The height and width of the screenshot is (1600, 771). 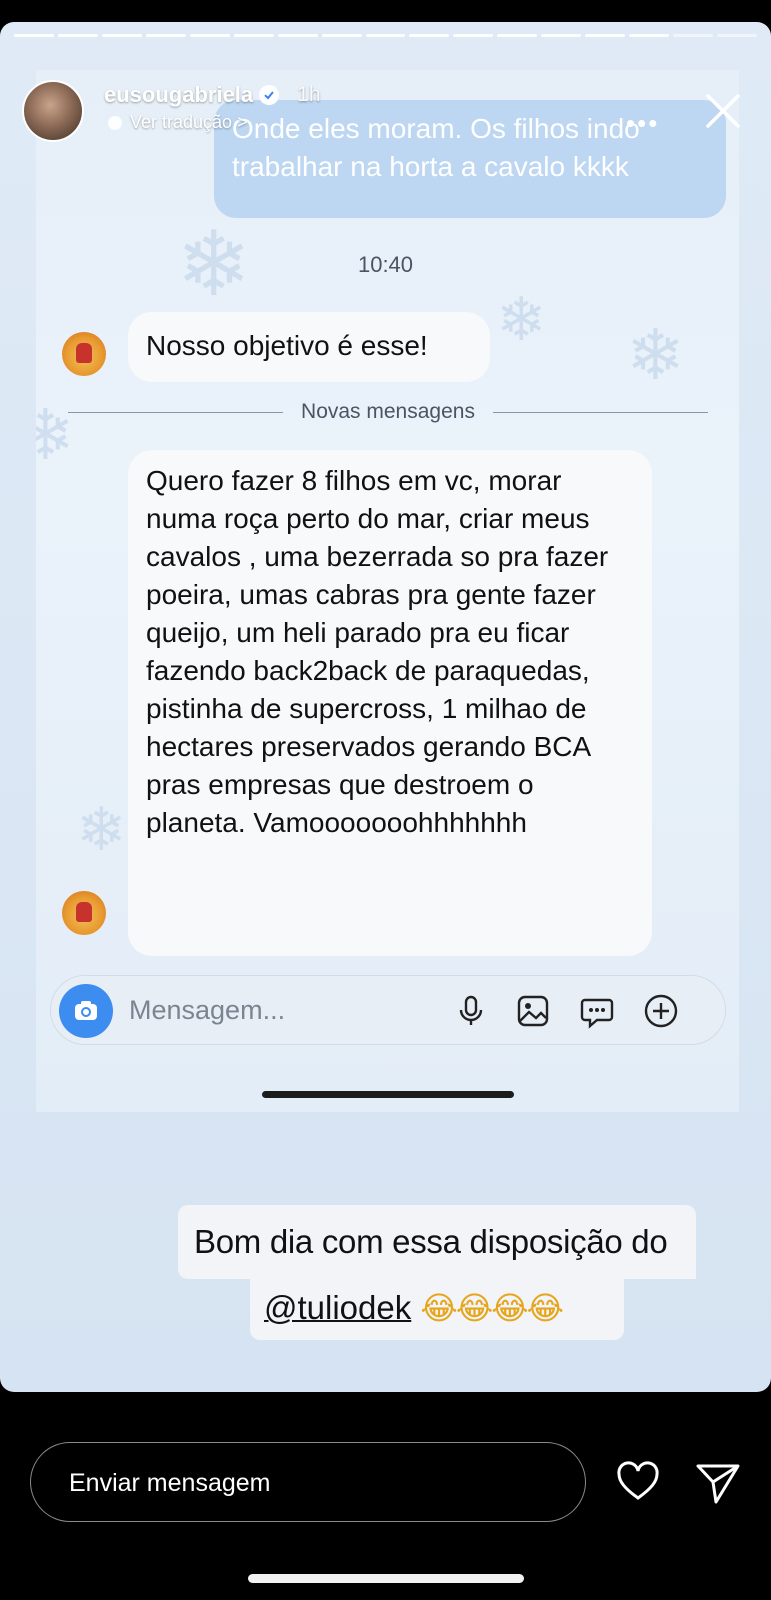 What do you see at coordinates (86, 1011) in the screenshot?
I see `camera-icon` at bounding box center [86, 1011].